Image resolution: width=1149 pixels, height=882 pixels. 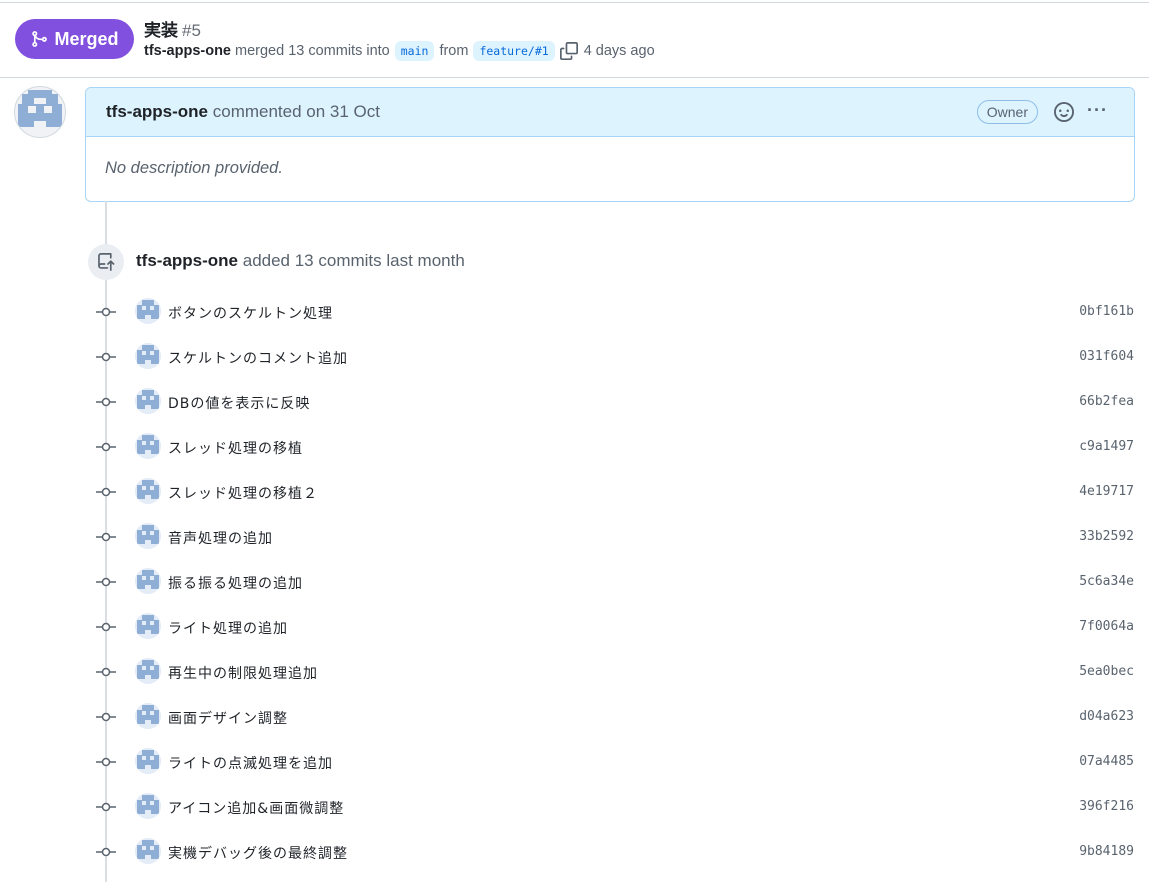 What do you see at coordinates (1106, 851) in the screenshot?
I see `commit-sha-link: 9b84189` at bounding box center [1106, 851].